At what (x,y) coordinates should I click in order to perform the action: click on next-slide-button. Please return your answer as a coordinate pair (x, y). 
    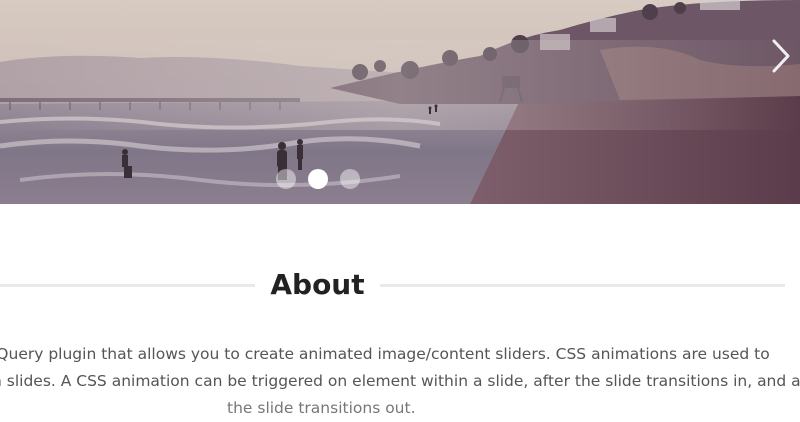
    Looking at the image, I should click on (781, 56).